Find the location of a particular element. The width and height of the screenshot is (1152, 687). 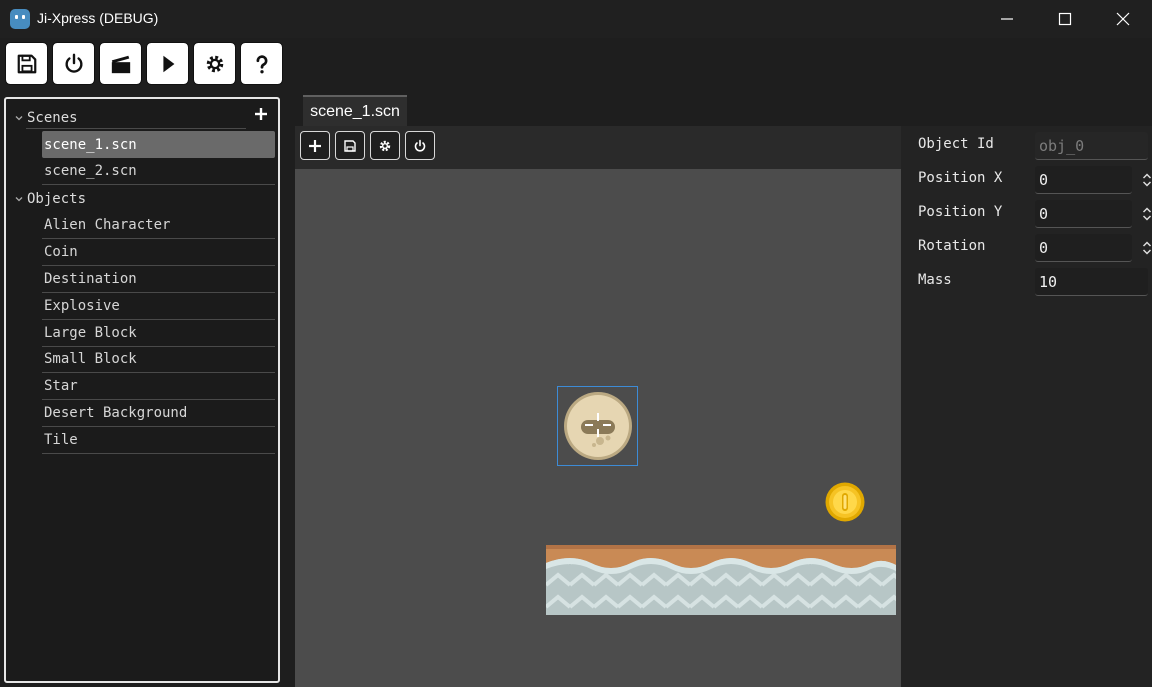

tab-scene-1: scene_1.scn is located at coordinates (355, 110).